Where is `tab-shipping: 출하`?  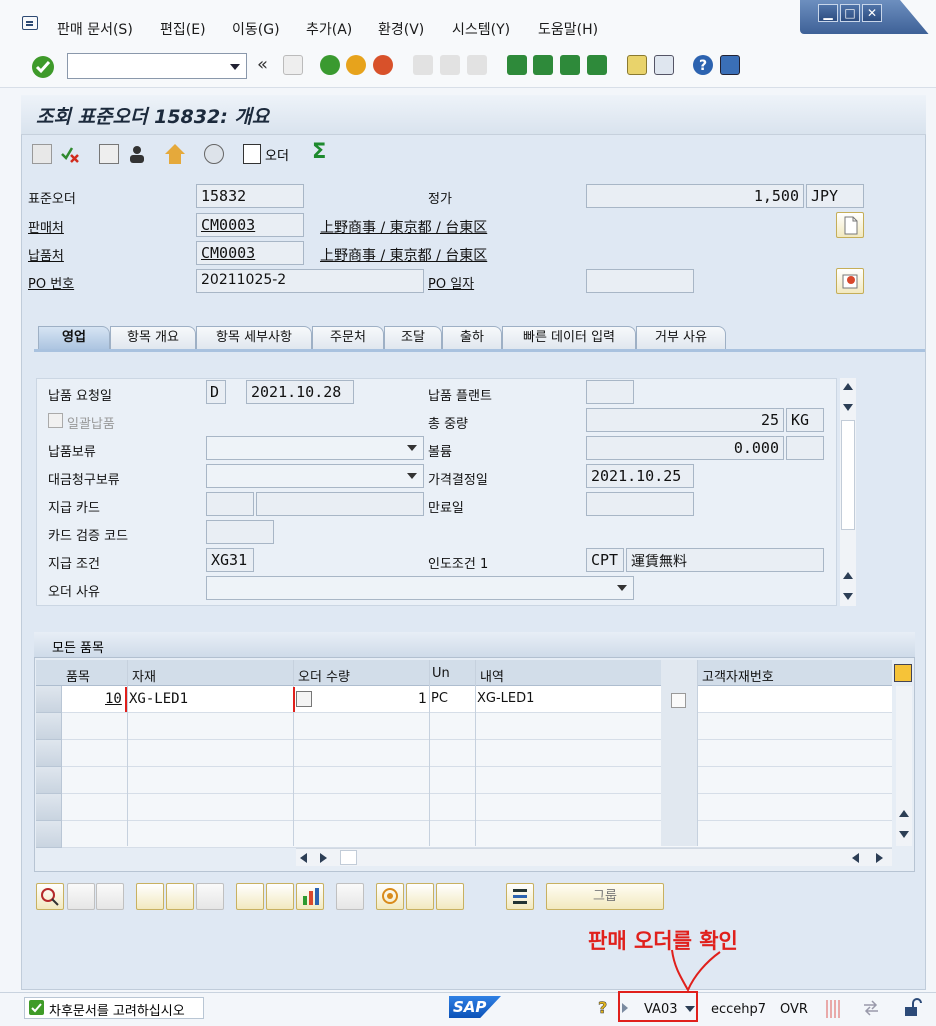 tab-shipping: 출하 is located at coordinates (472, 338).